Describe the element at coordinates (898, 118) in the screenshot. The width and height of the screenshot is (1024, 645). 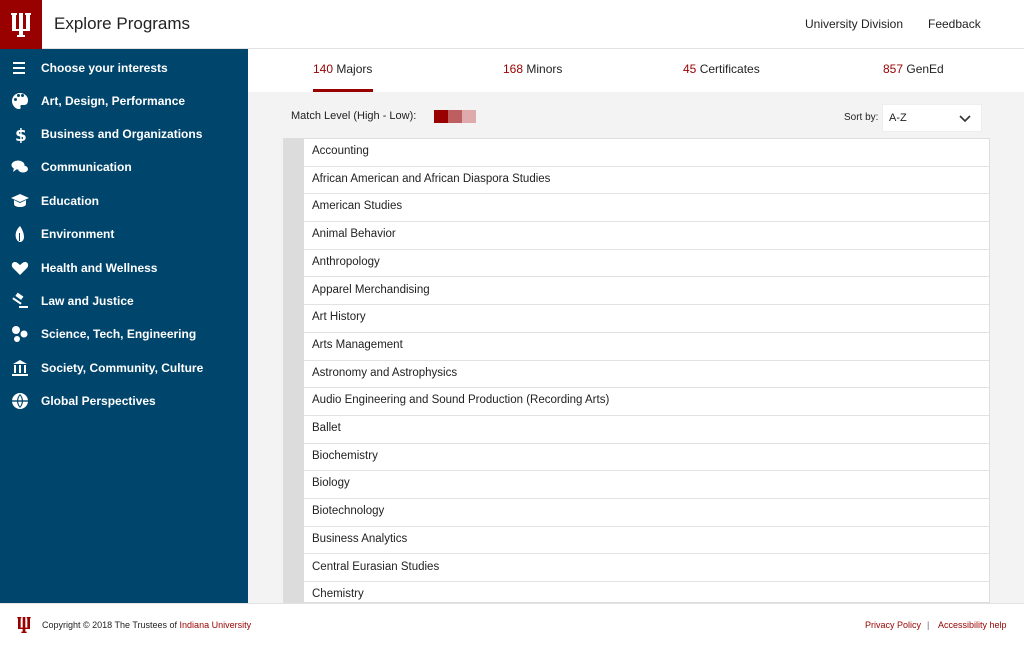
I see `sort-value: A-Z` at that location.